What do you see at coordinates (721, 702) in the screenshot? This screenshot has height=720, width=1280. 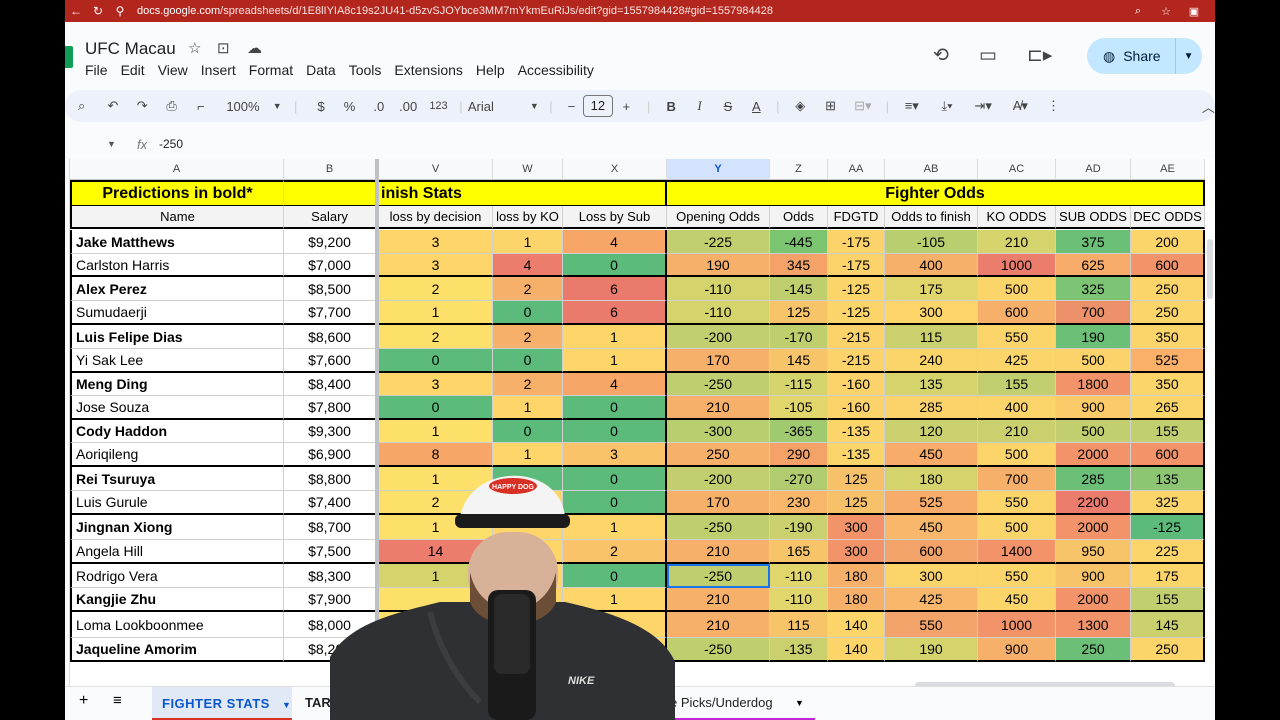 I see `sheet-tab-picks-underdog: e Picks/Underdog` at bounding box center [721, 702].